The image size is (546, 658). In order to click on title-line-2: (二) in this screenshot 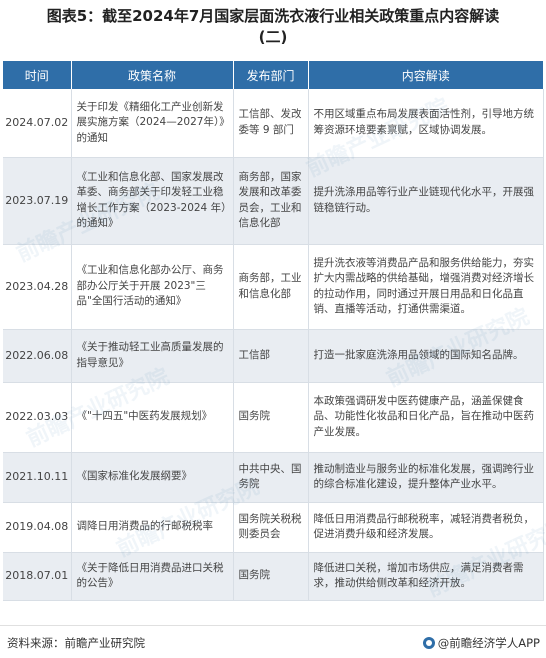, I will do `click(273, 37)`.